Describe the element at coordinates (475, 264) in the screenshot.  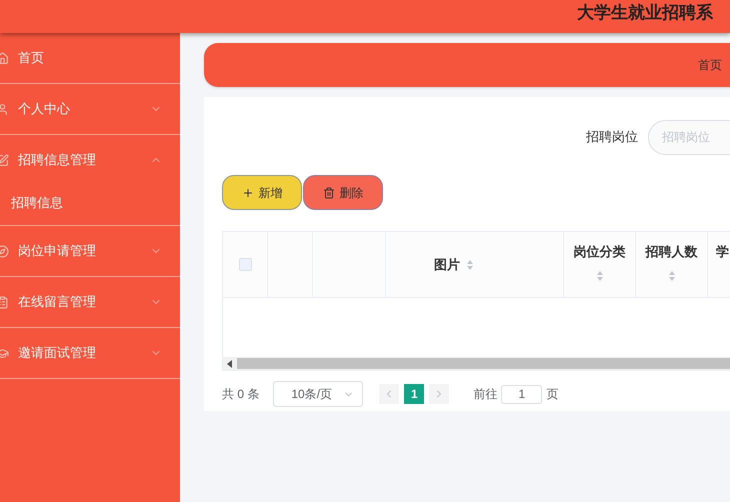
I see `table-header-cell: 图片` at that location.